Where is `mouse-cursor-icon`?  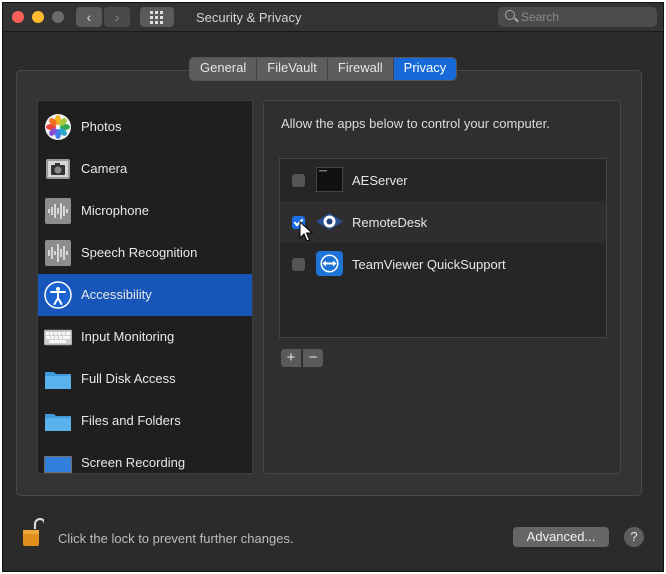 mouse-cursor-icon is located at coordinates (306, 231).